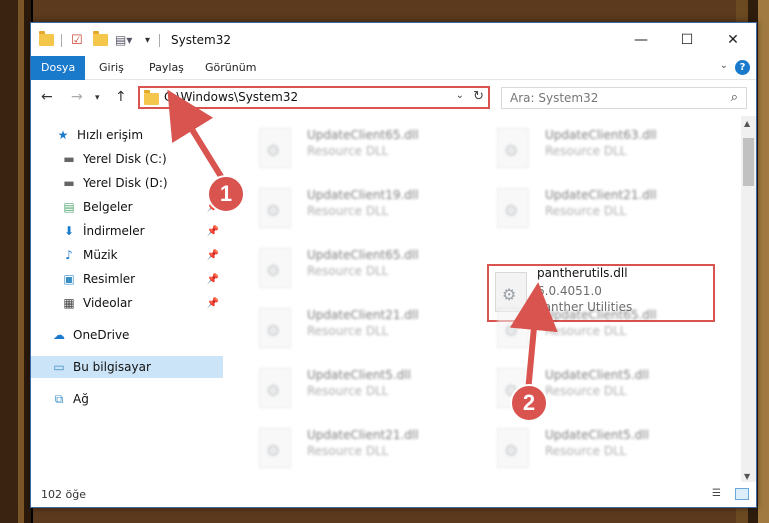 Image resolution: width=769 pixels, height=523 pixels. I want to click on tab-view: Görünüm, so click(230, 68).